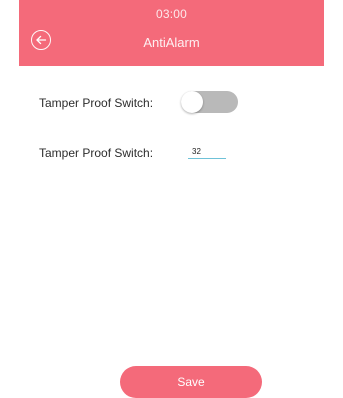  What do you see at coordinates (171, 42) in the screenshot?
I see `page-title: AntiAlarm` at bounding box center [171, 42].